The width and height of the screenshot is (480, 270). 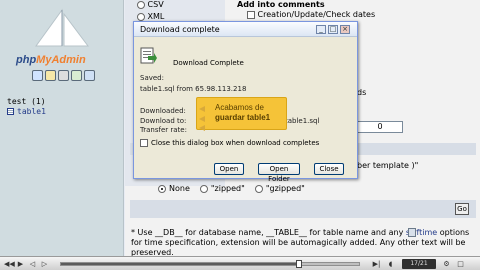 What do you see at coordinates (37, 75) in the screenshot?
I see `home-icon` at bounding box center [37, 75].